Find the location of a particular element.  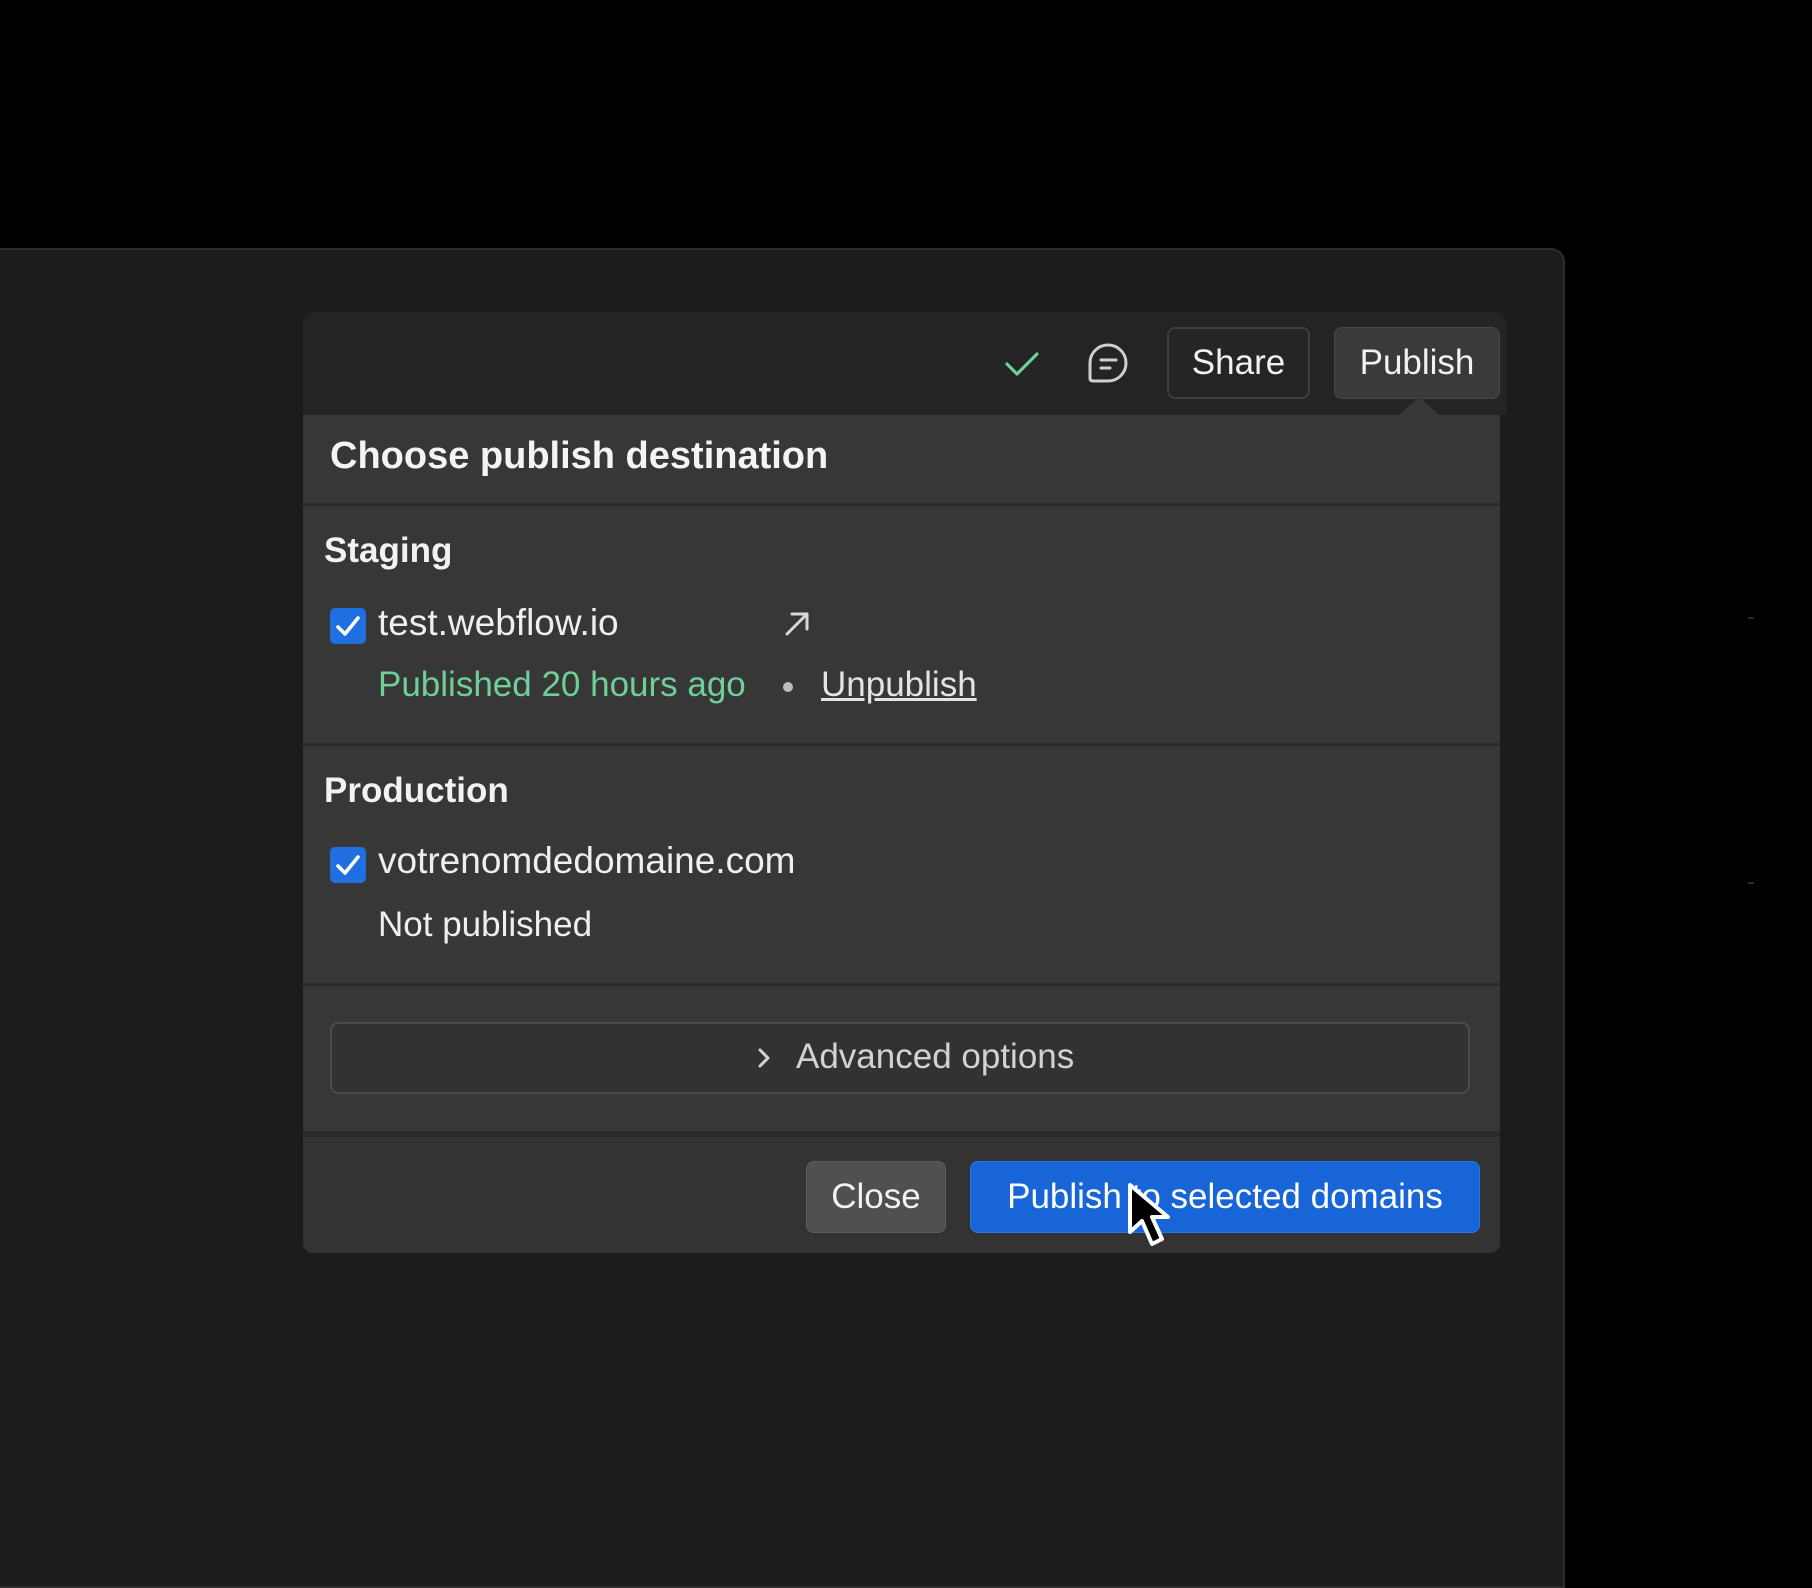

unpublish-link: Unpublish is located at coordinates (899, 685).